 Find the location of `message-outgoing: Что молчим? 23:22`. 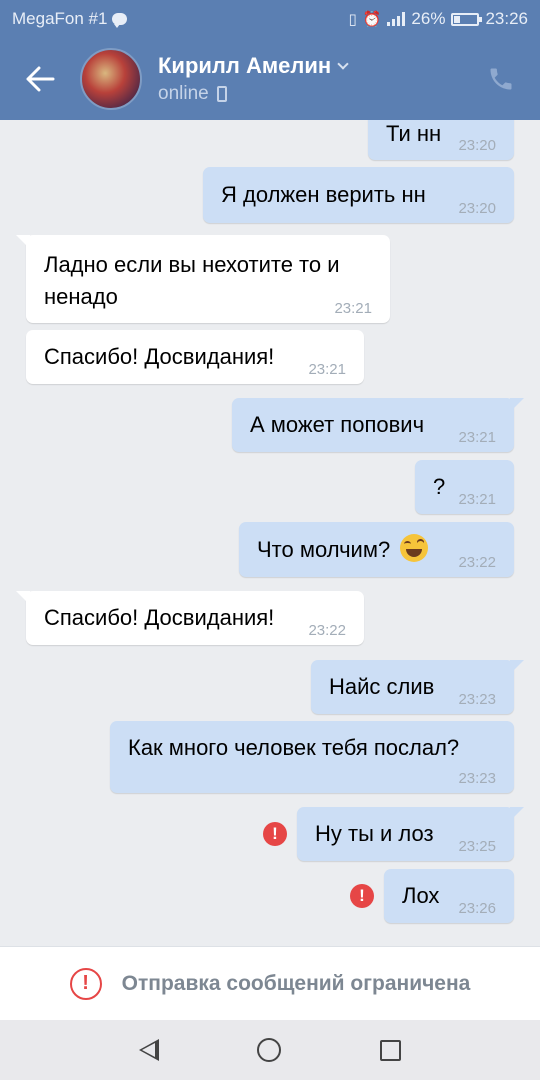

message-outgoing: Что молчим? 23:22 is located at coordinates (376, 549).